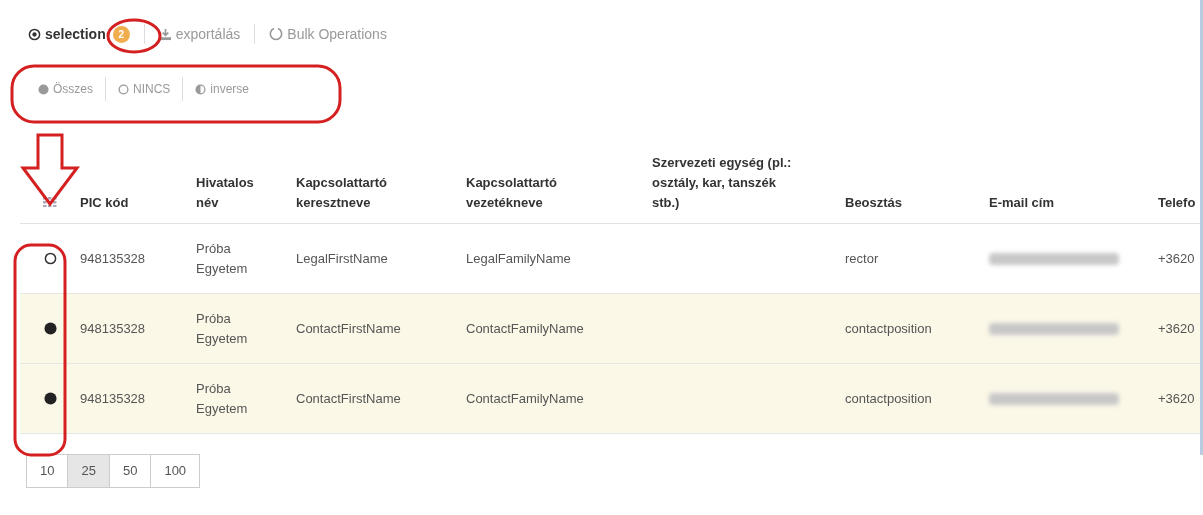  I want to click on tab: selection 2, so click(79, 34).